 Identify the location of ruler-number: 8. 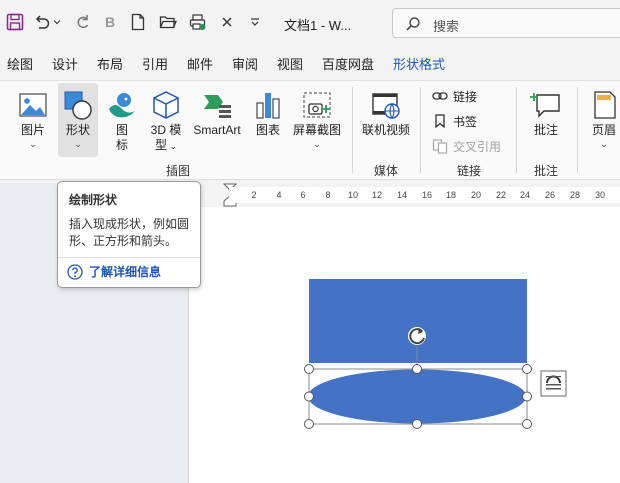
(328, 195).